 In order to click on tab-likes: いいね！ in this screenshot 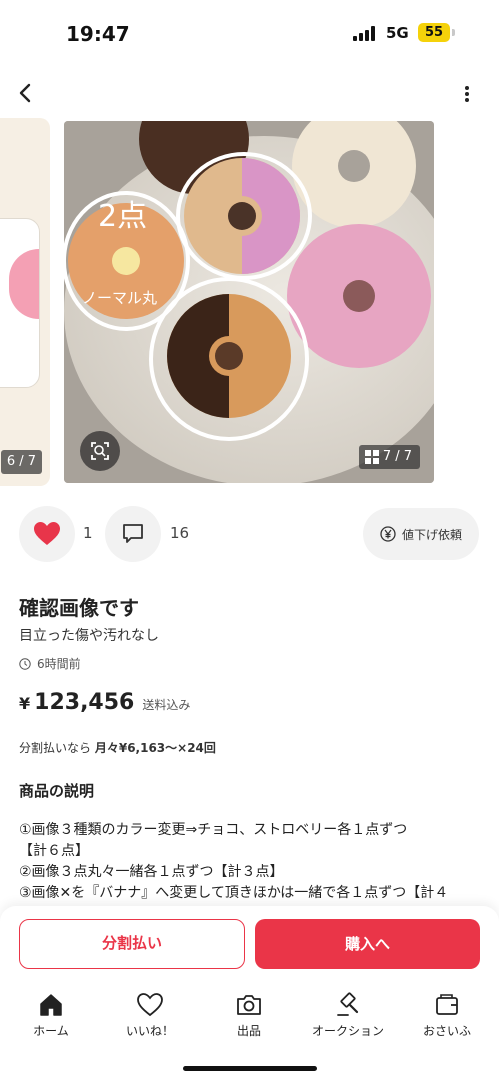, I will do `click(150, 1014)`.